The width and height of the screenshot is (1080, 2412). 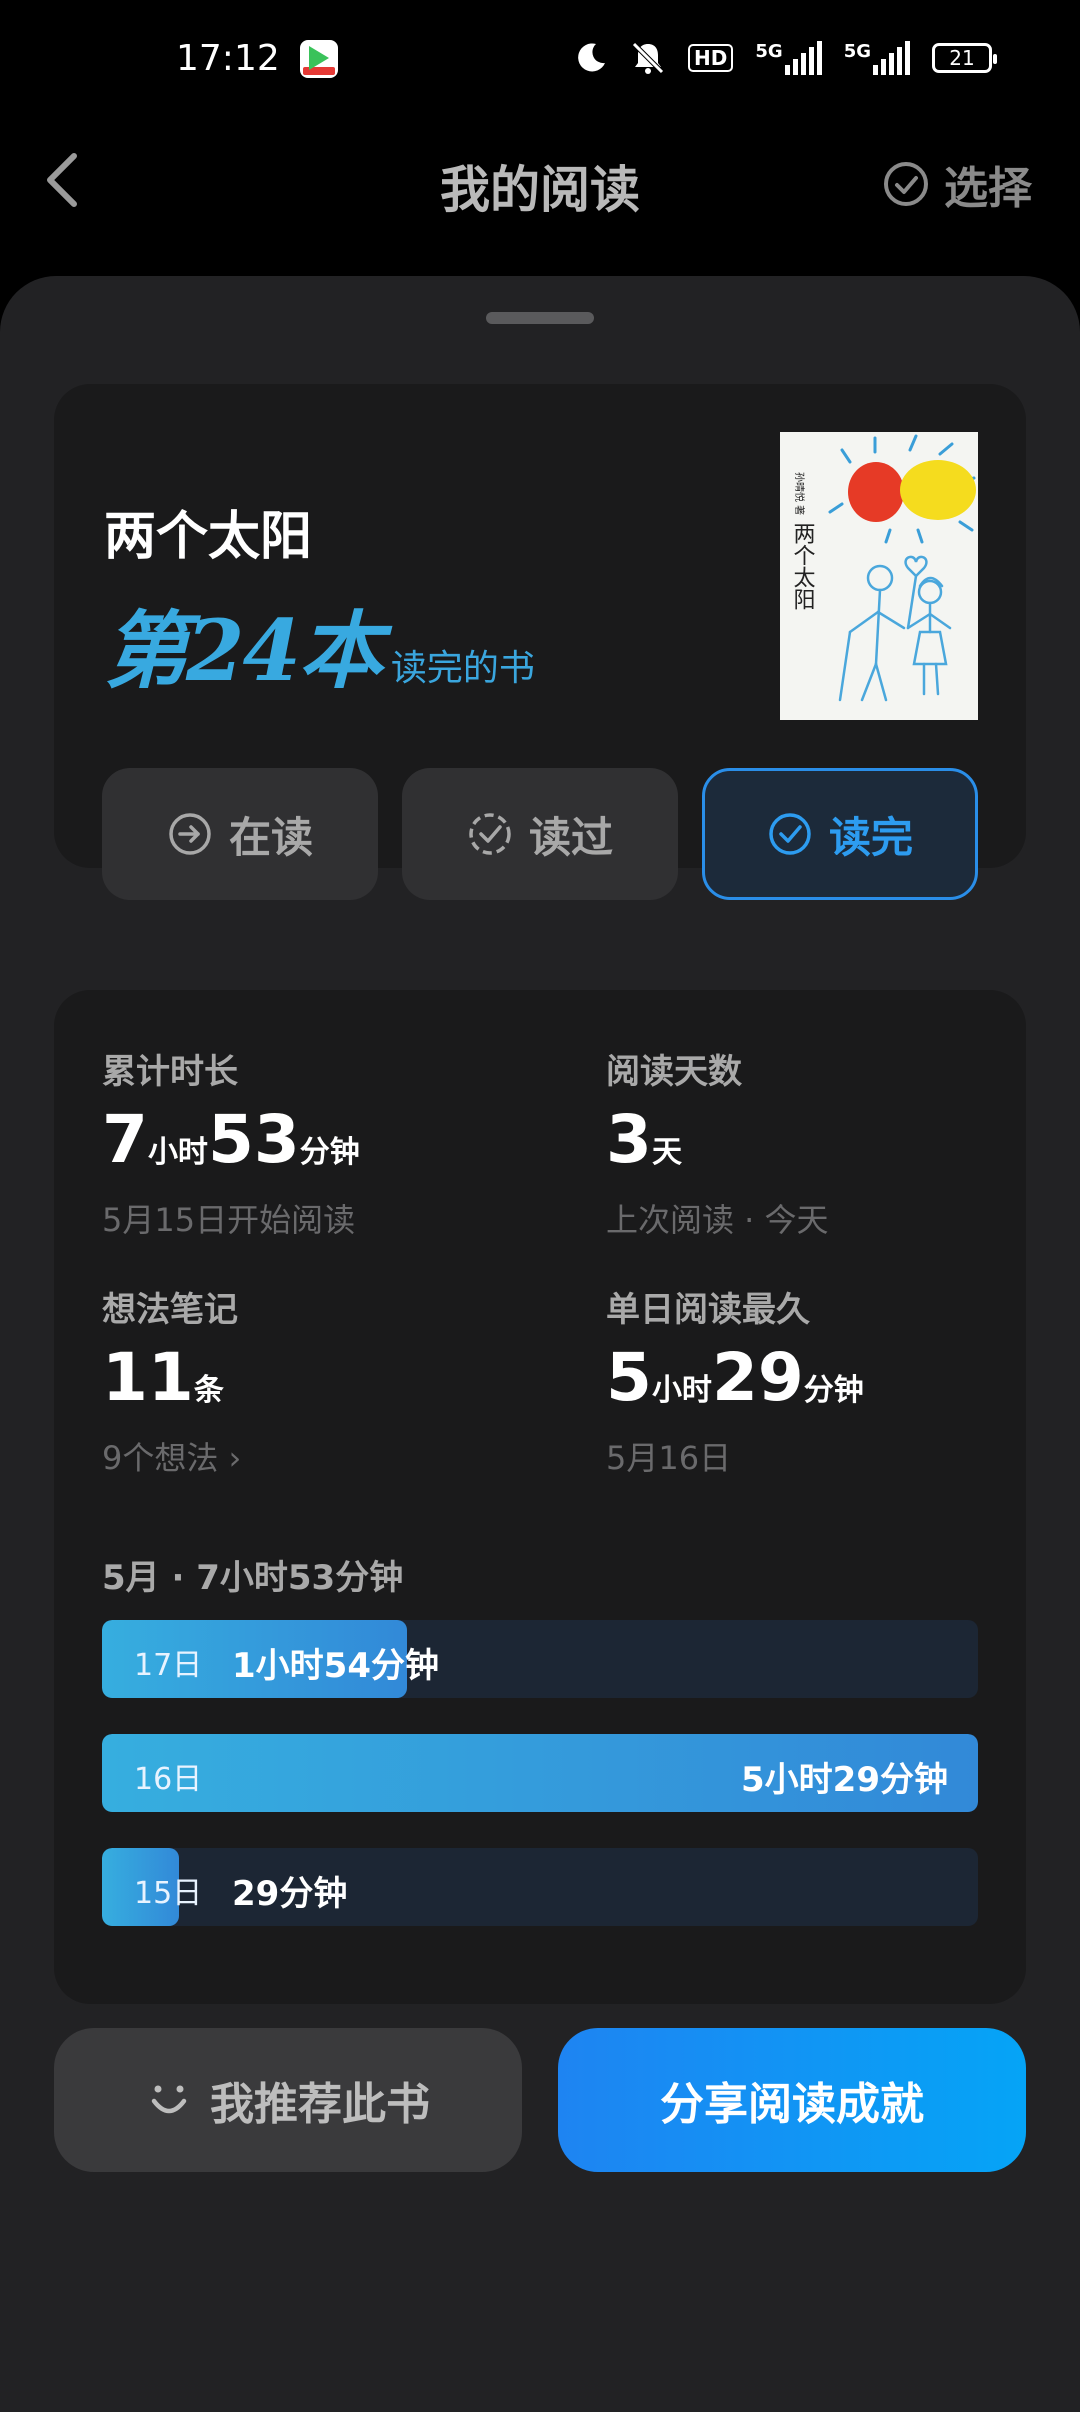 What do you see at coordinates (235, 1458) in the screenshot?
I see `chevron-right-icon: ›` at bounding box center [235, 1458].